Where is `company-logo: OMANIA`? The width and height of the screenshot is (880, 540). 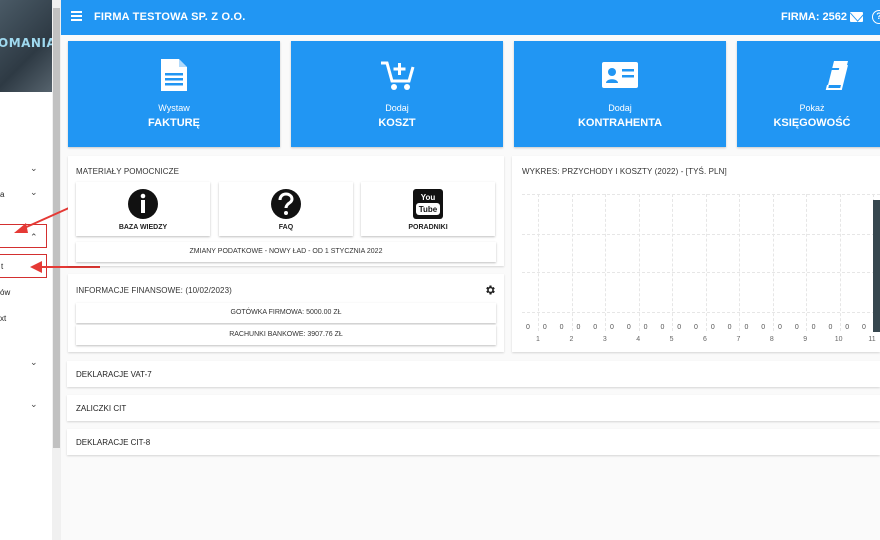
company-logo: OMANIA is located at coordinates (26, 46).